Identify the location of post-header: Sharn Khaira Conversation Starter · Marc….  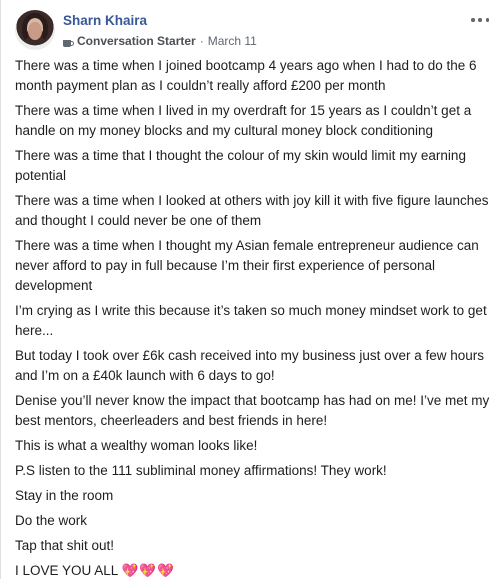
(255, 31).